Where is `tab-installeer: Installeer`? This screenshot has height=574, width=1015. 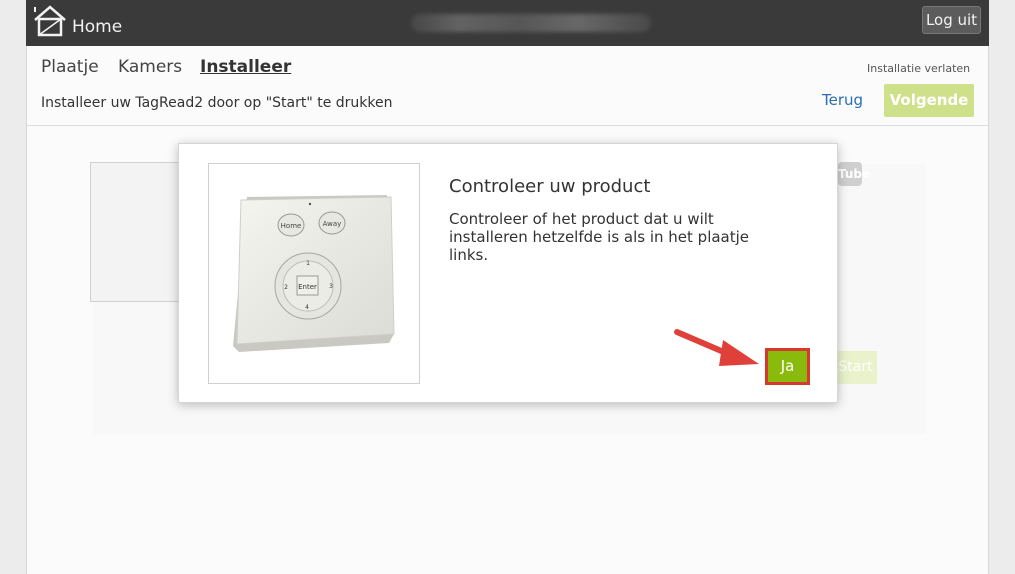
tab-installeer: Installeer is located at coordinates (245, 67).